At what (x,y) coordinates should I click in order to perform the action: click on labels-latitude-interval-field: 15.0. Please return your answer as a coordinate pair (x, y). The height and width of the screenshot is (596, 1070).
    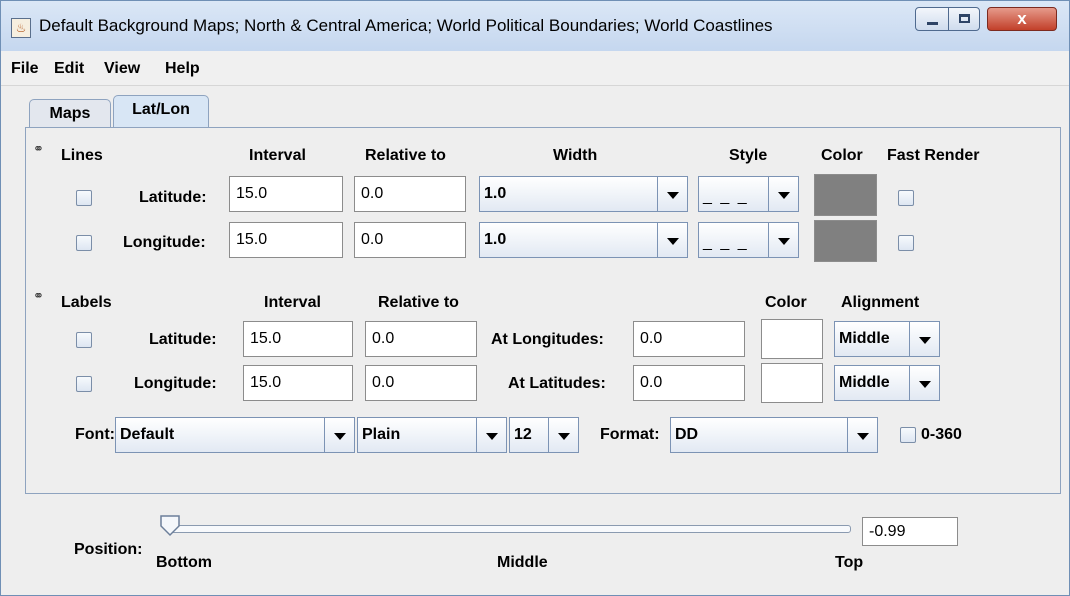
    Looking at the image, I should click on (298, 339).